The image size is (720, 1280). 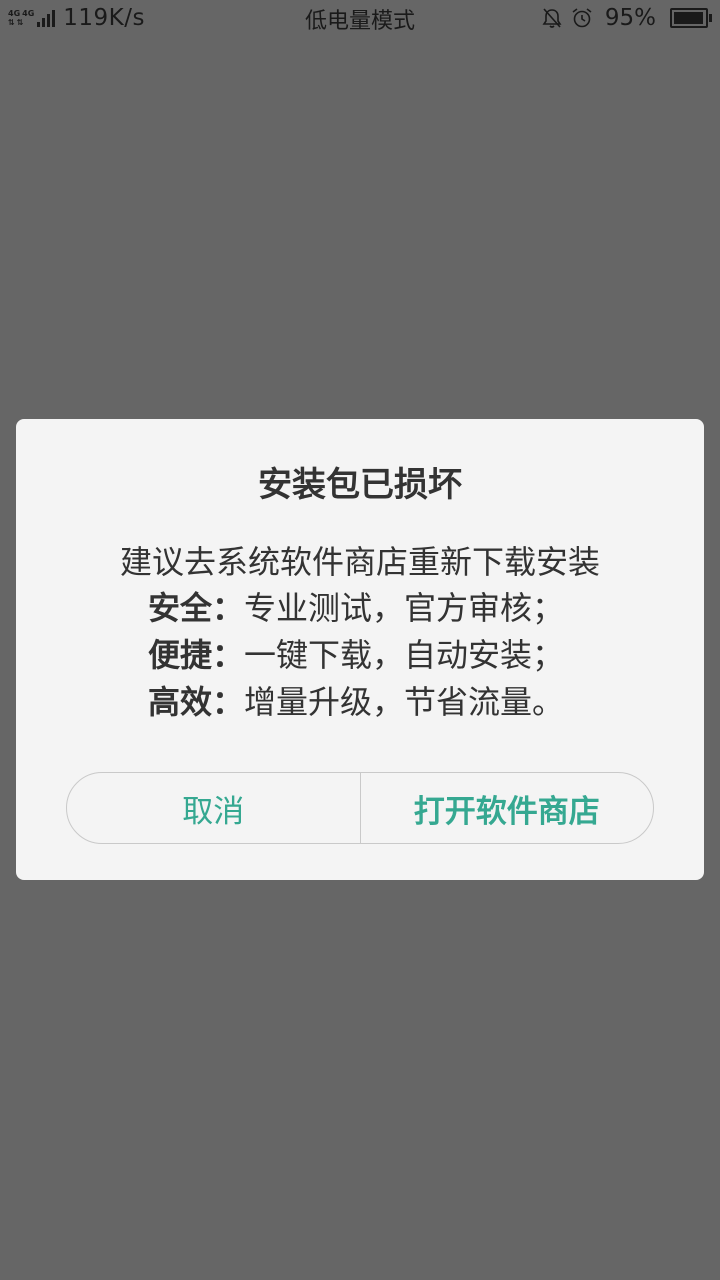 I want to click on feature-row-convenience: 便捷：一键下载，自动安装；, so click(x=356, y=655).